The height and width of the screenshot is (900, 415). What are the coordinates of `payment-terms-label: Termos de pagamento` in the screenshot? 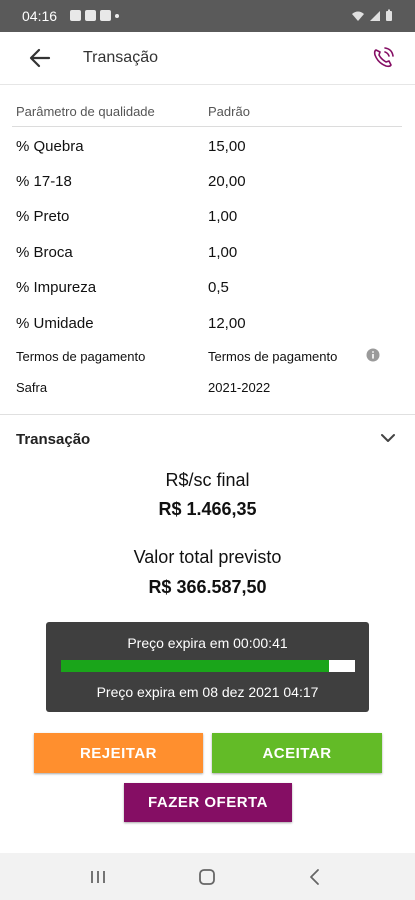 It's located at (81, 356).